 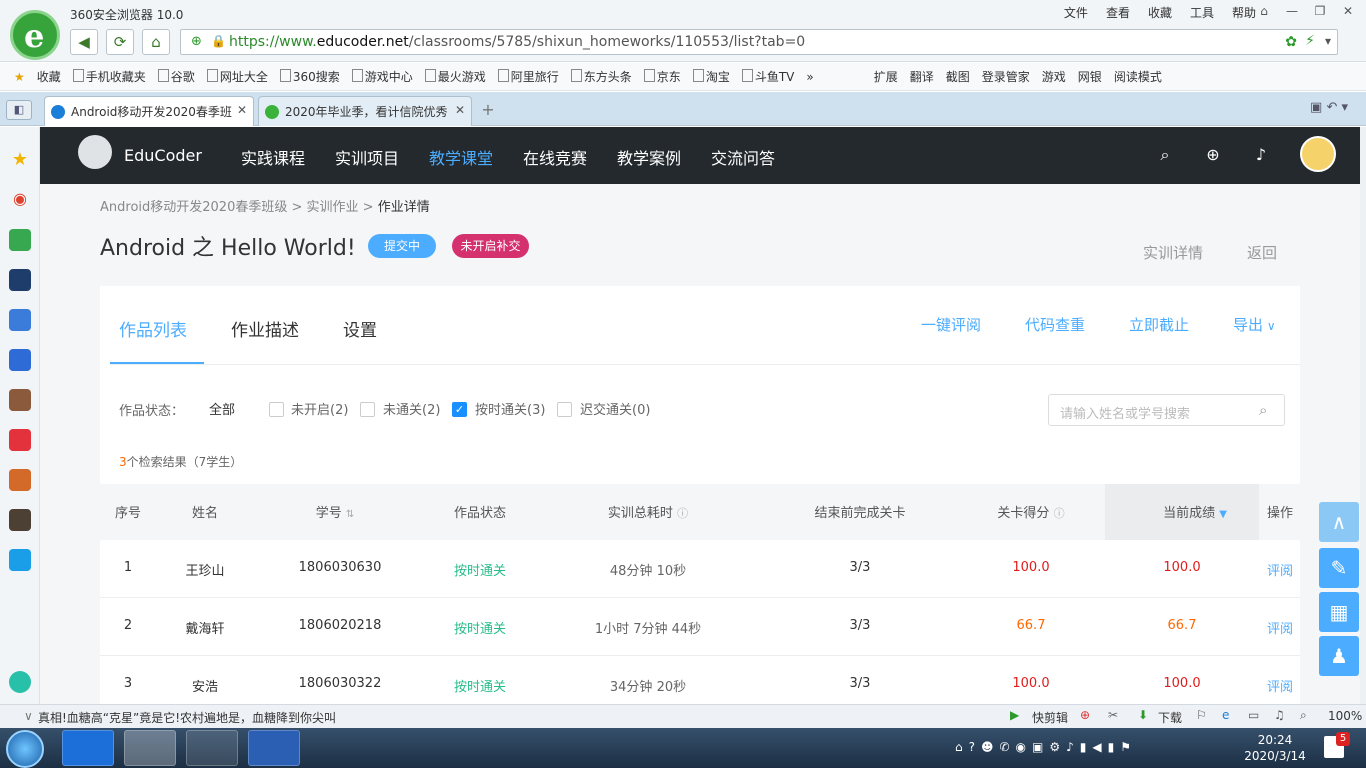 I want to click on fav-item: 阿里旅行, so click(x=528, y=76).